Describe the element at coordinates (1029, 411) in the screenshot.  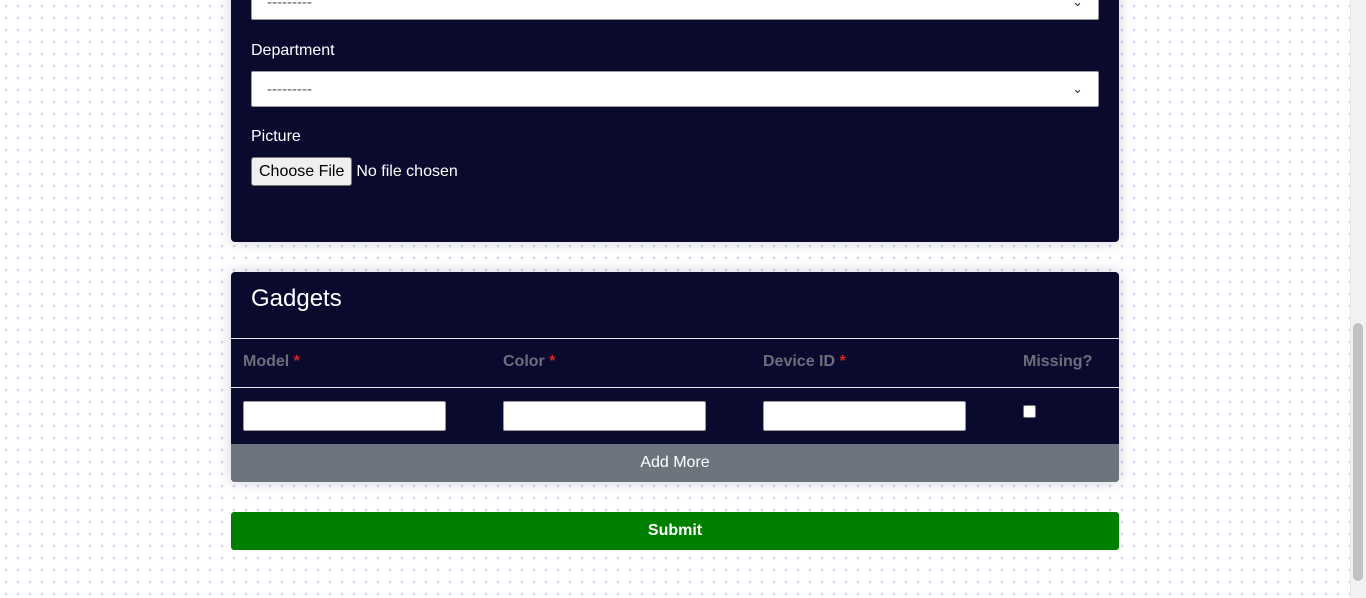
I see `missing-checkbox` at that location.